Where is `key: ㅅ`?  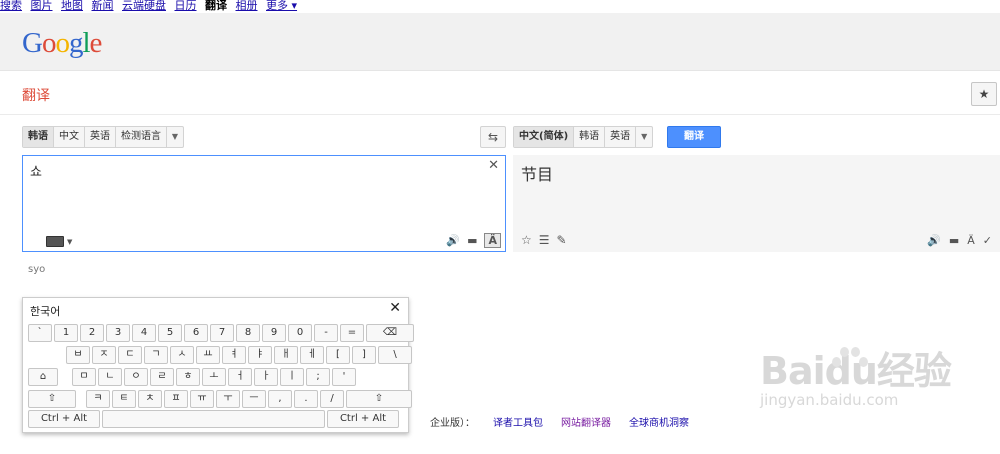 key: ㅅ is located at coordinates (182, 355).